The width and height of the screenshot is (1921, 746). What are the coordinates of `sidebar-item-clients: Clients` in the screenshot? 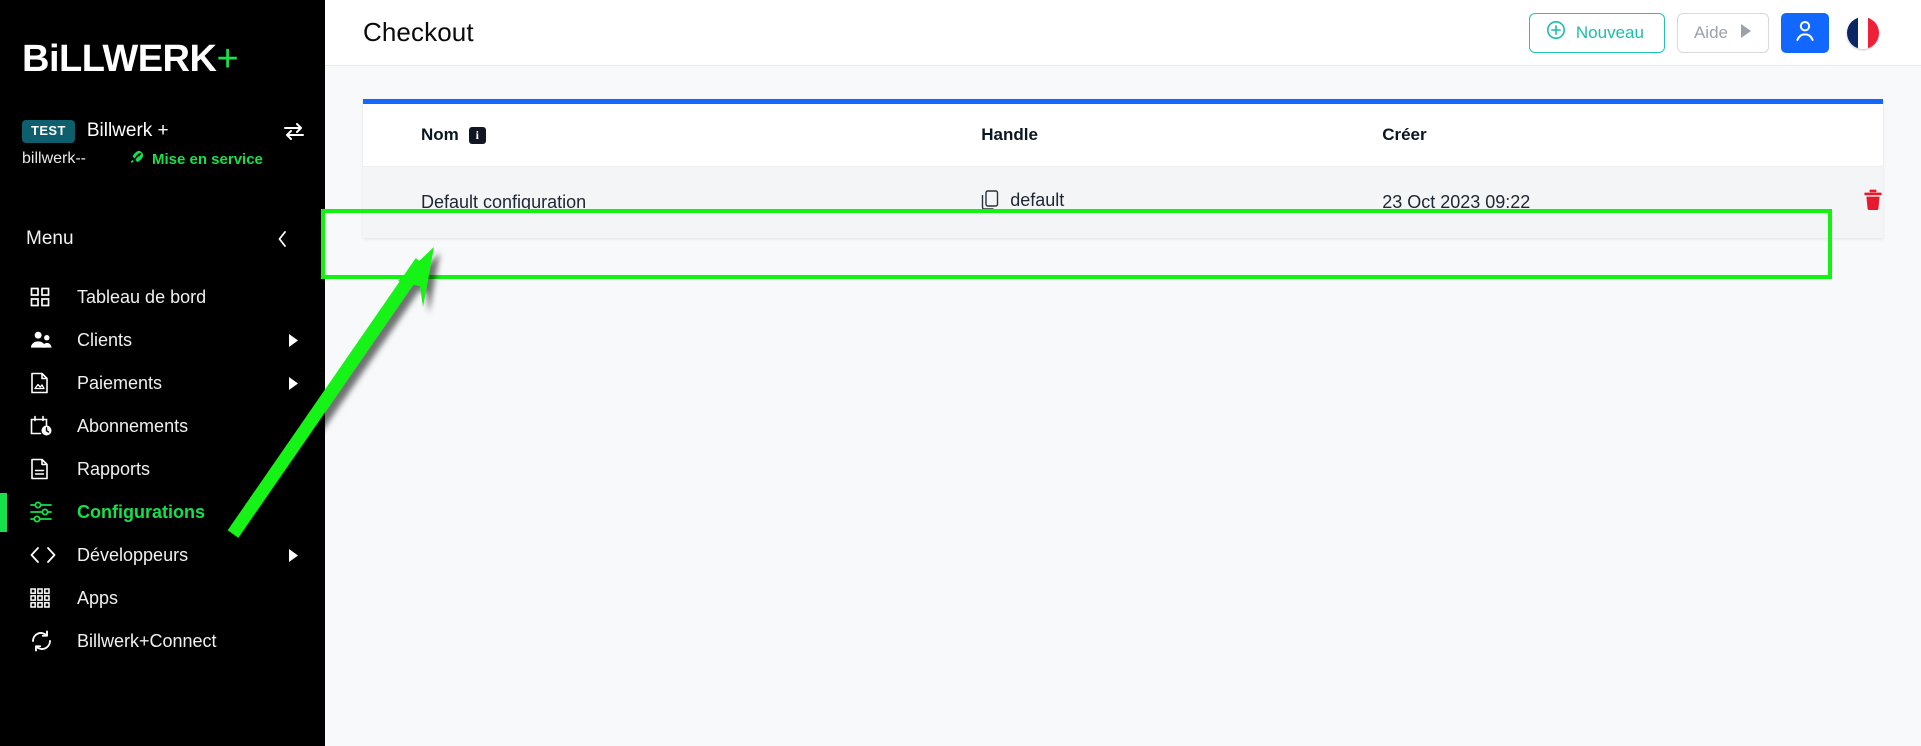 It's located at (162, 340).